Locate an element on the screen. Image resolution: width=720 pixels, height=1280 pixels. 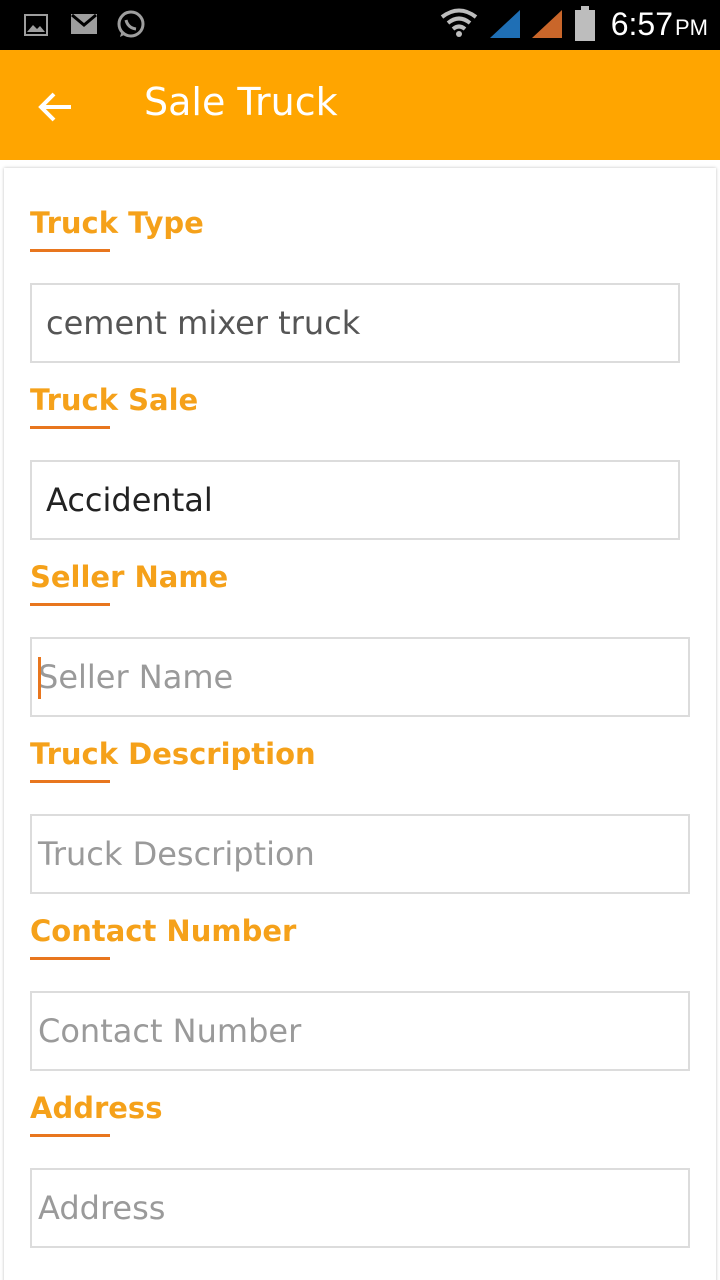
seller-name-label: Seller Name is located at coordinates (129, 577).